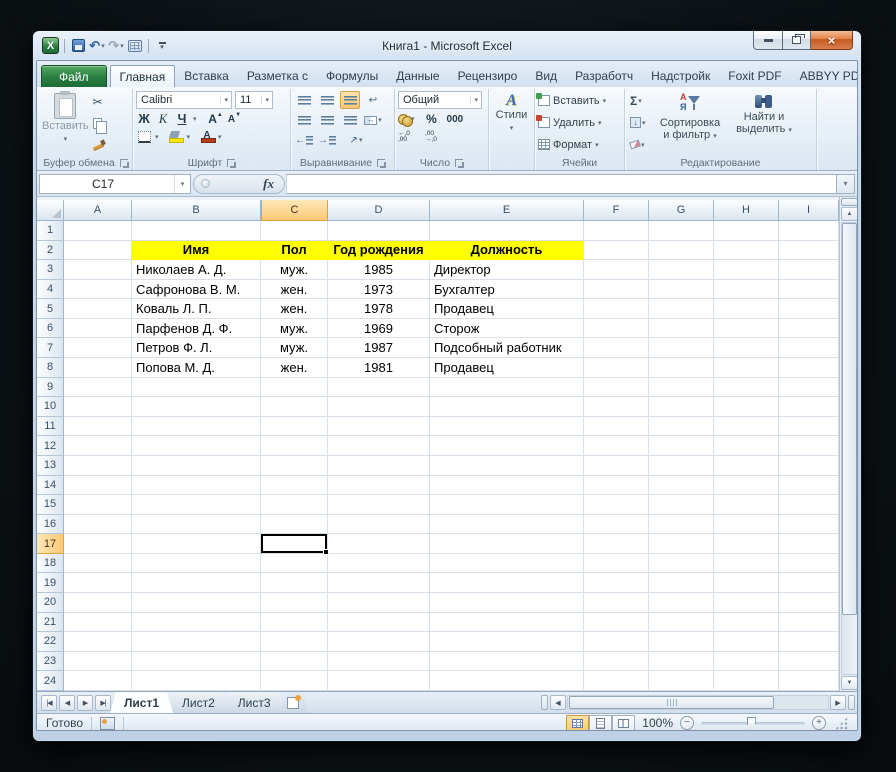 Image resolution: width=896 pixels, height=772 pixels. Describe the element at coordinates (379, 210) in the screenshot. I see `column-header-D: D` at that location.